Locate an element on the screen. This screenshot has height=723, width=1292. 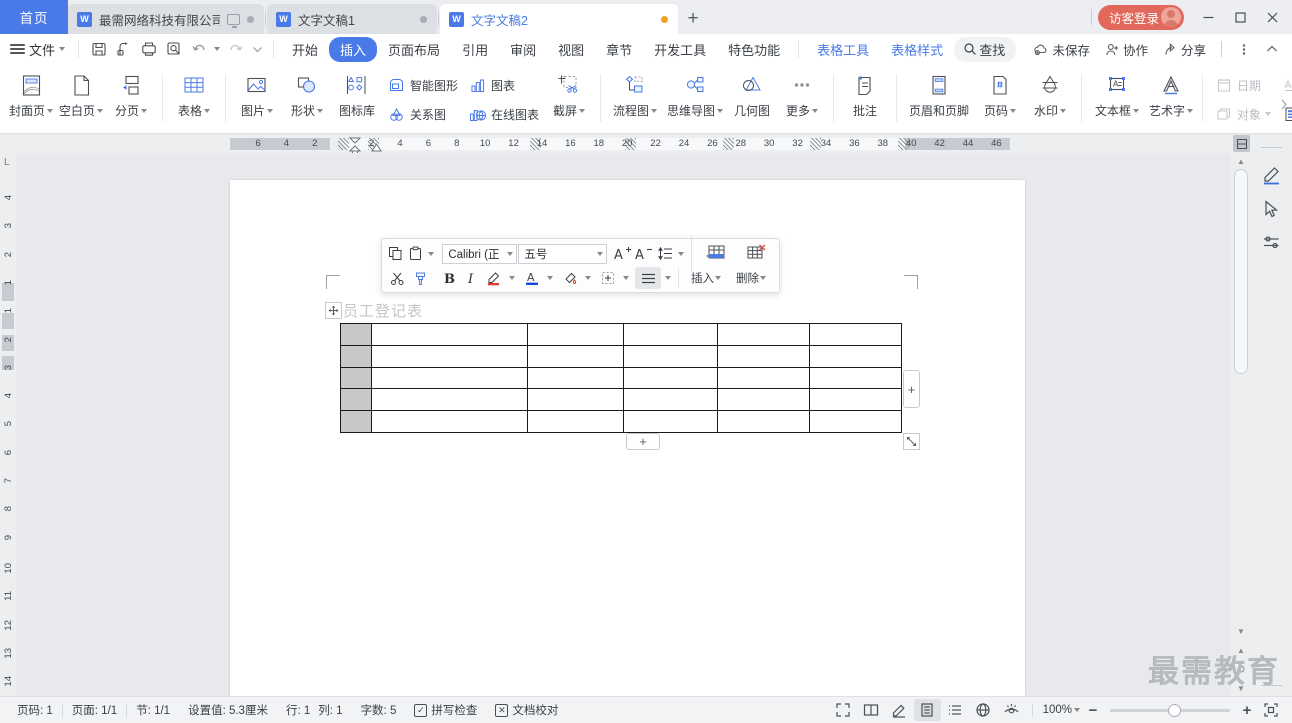
align-caret is located at coordinates (667, 278).